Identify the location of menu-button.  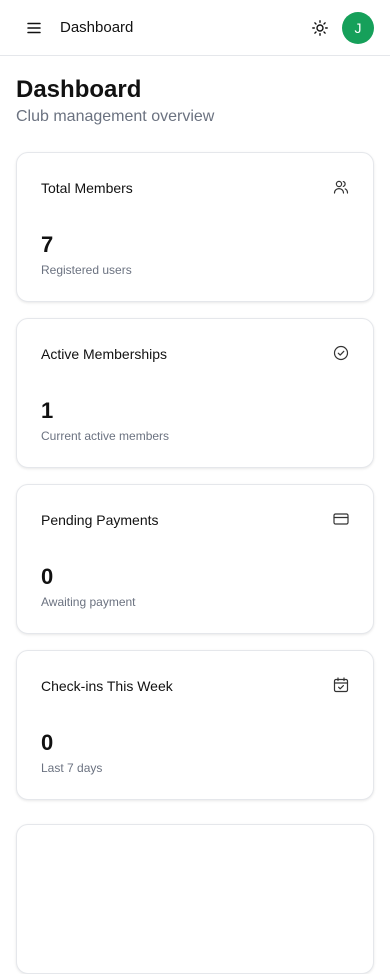
(34, 28).